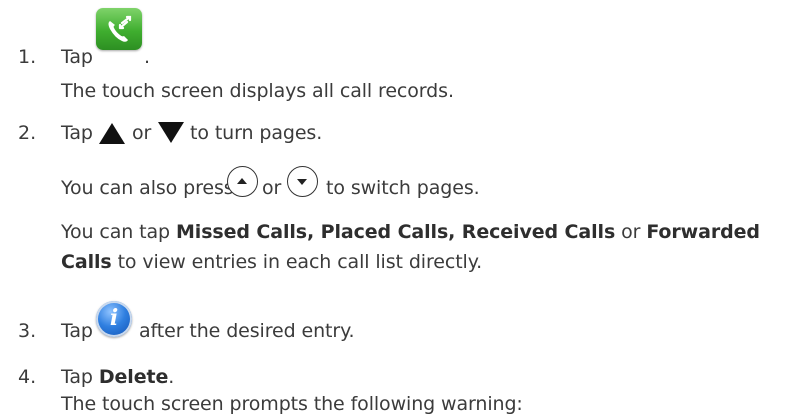  I want to click on step-1-number: 1., so click(27, 57).